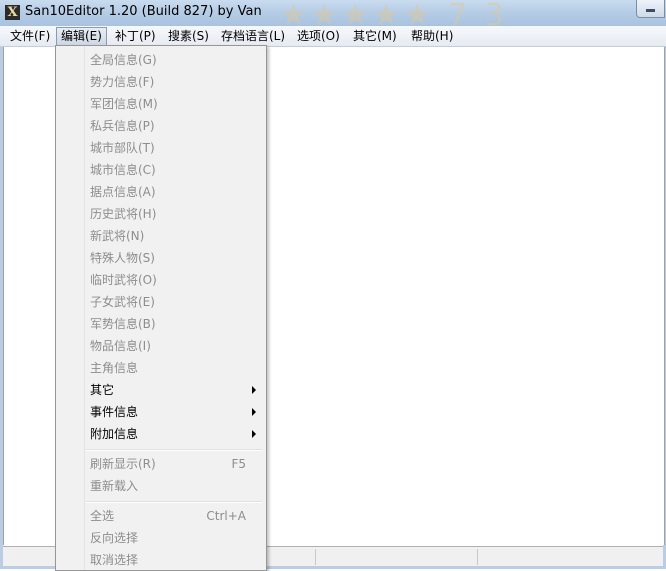 The image size is (666, 571). What do you see at coordinates (161, 258) in the screenshot?
I see `menu-item-special-persons: 特殊人物(S)` at bounding box center [161, 258].